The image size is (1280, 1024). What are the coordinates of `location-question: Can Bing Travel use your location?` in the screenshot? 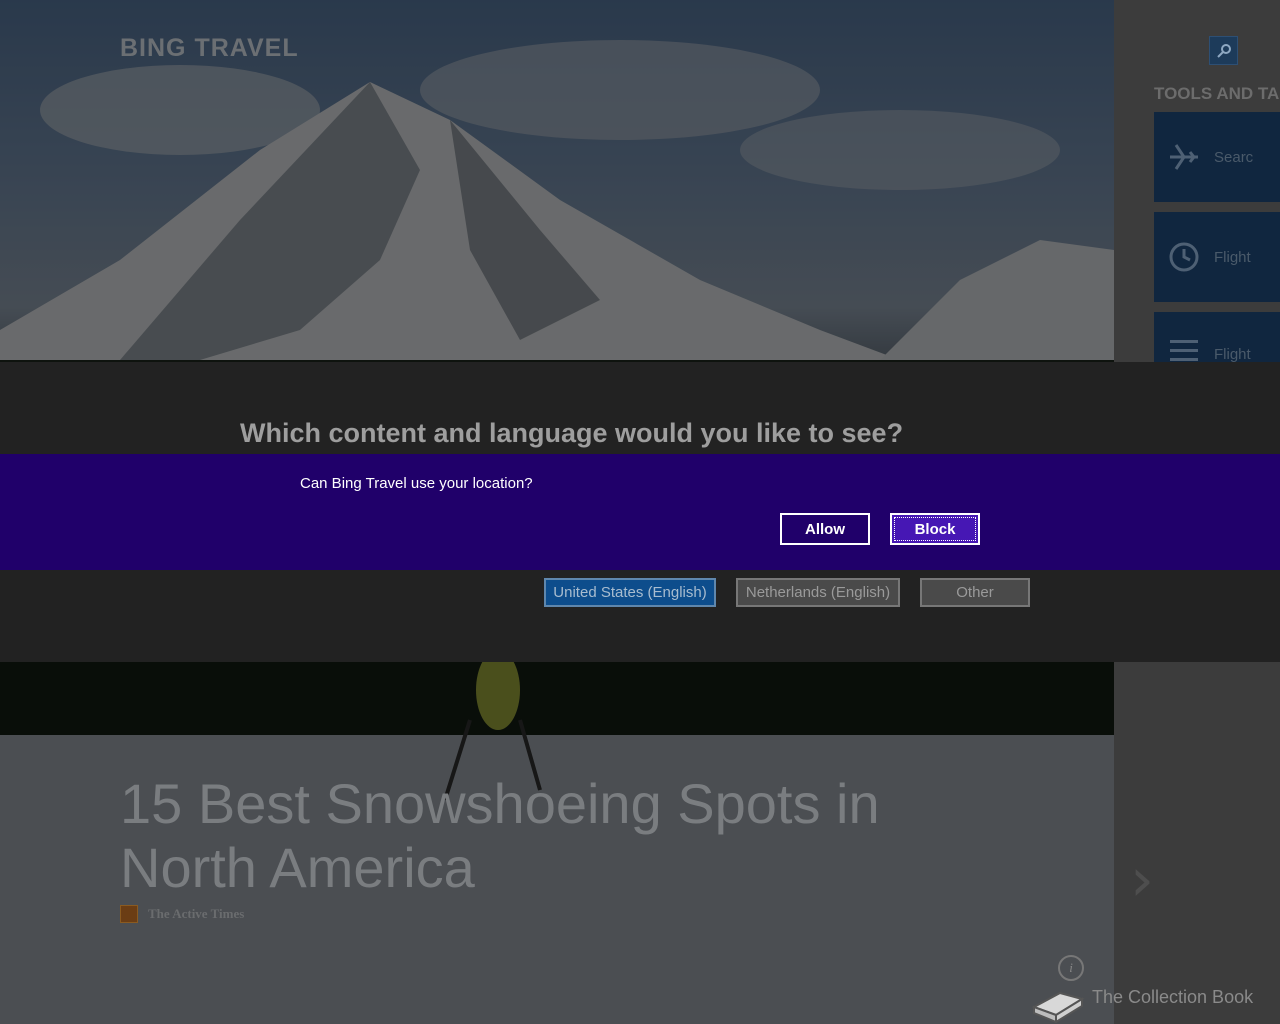 It's located at (416, 483).